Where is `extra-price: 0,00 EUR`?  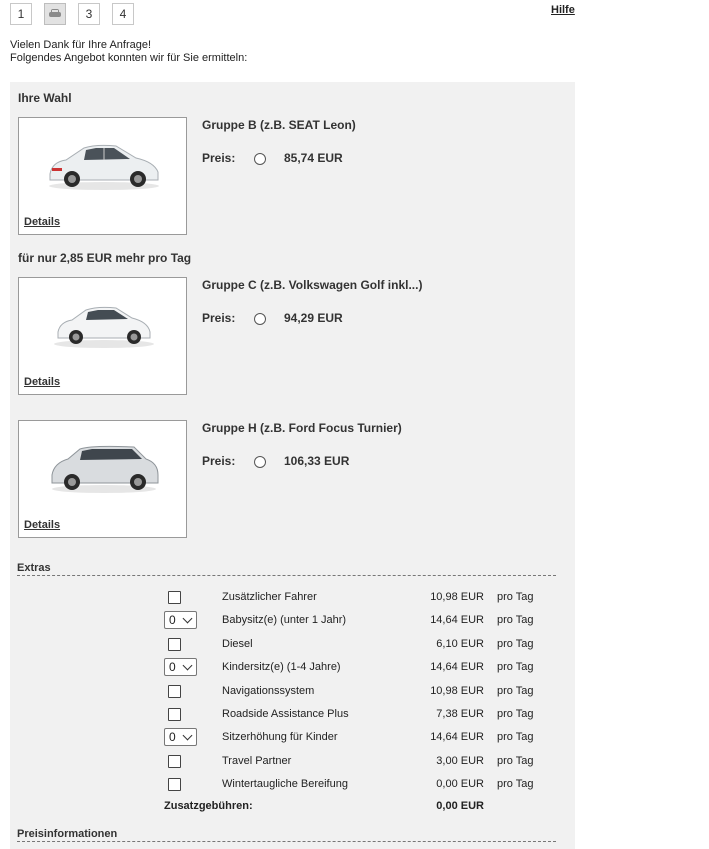 extra-price: 0,00 EUR is located at coordinates (460, 784).